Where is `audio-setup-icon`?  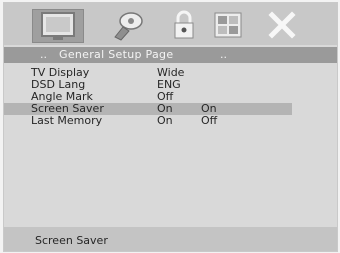 audio-setup-icon is located at coordinates (129, 25).